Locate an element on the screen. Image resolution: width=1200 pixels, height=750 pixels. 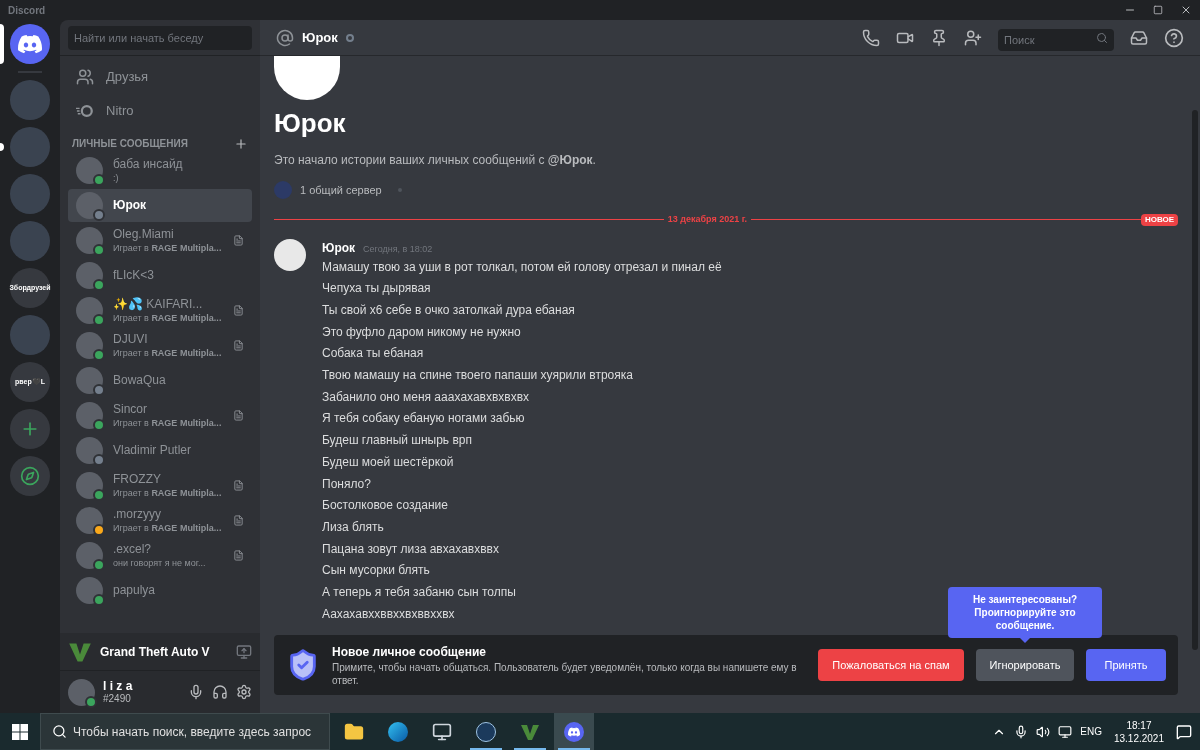
dm-item: BowaQua is located at coordinates (160, 380).